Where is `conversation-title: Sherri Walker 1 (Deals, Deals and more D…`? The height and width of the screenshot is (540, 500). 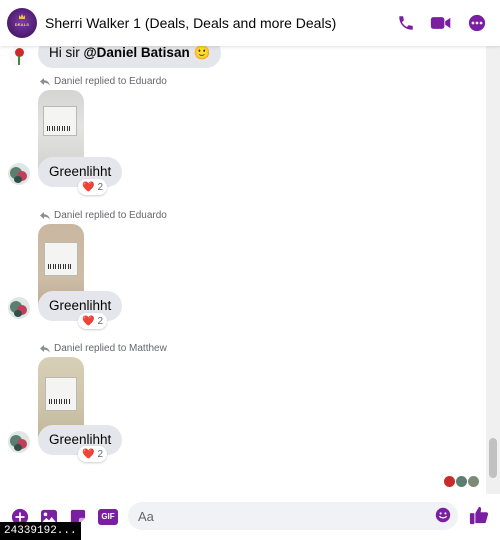 conversation-title: Sherri Walker 1 (Deals, Deals and more D… is located at coordinates (190, 23).